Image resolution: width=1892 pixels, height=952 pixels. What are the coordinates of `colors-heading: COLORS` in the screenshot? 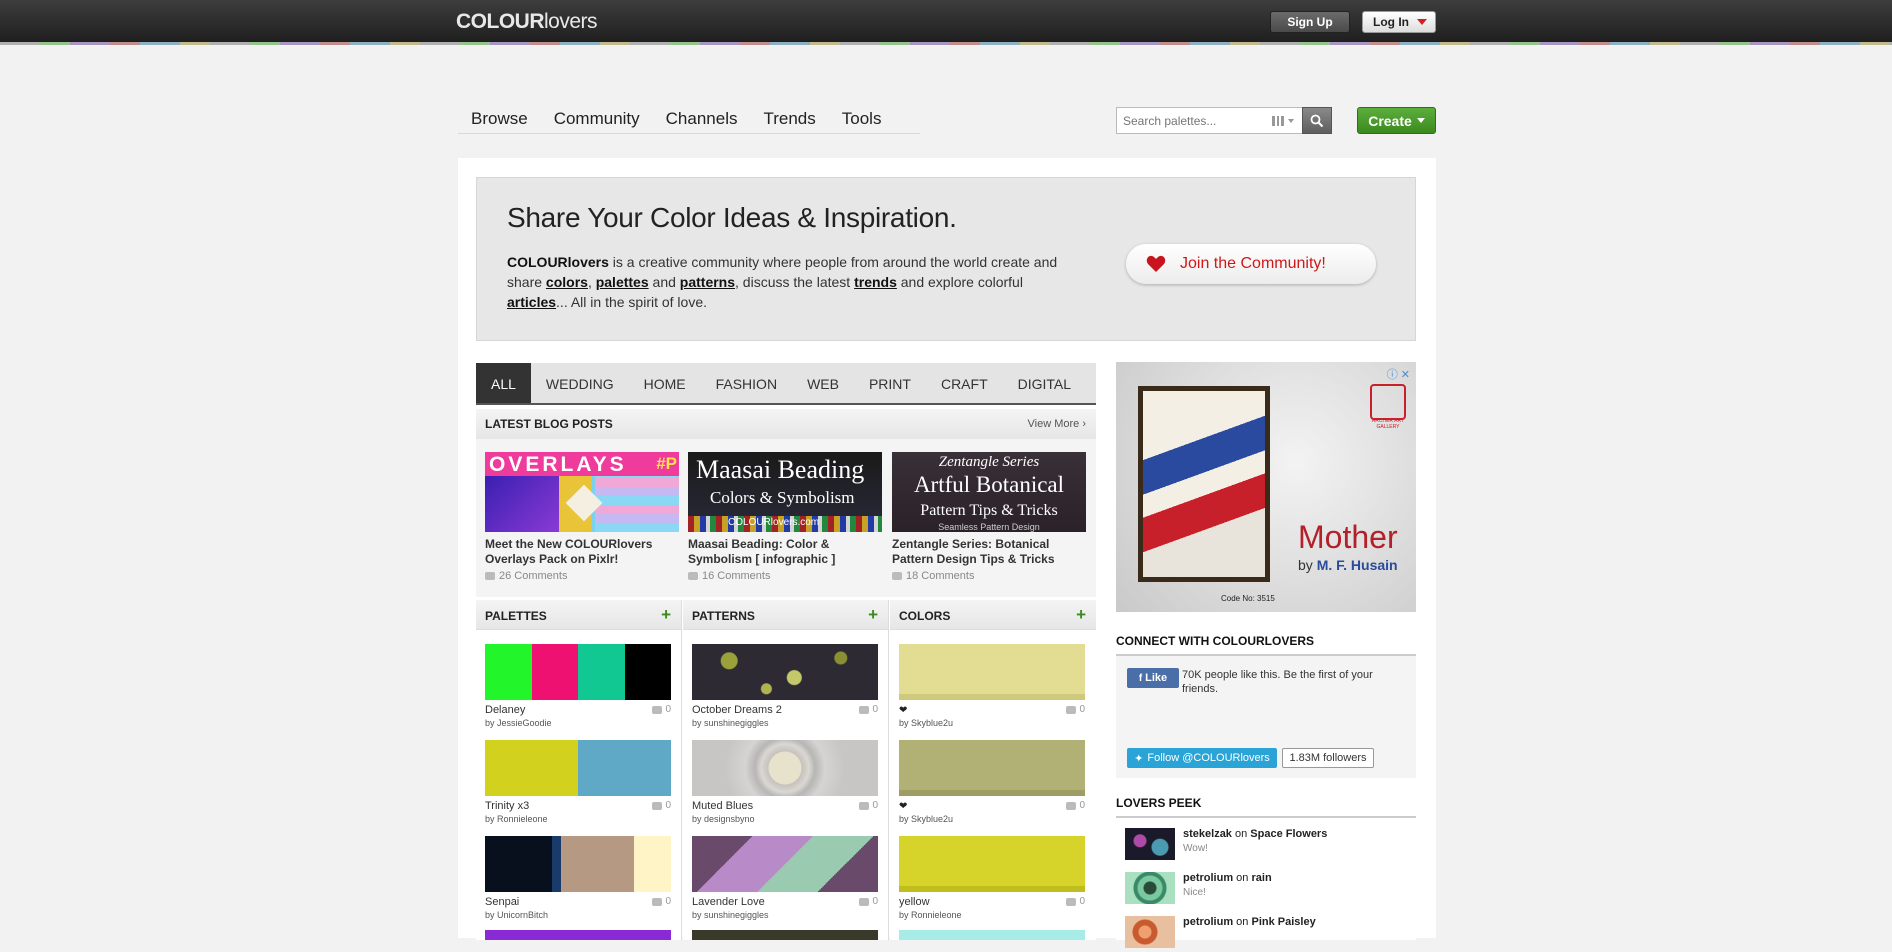 It's located at (924, 616).